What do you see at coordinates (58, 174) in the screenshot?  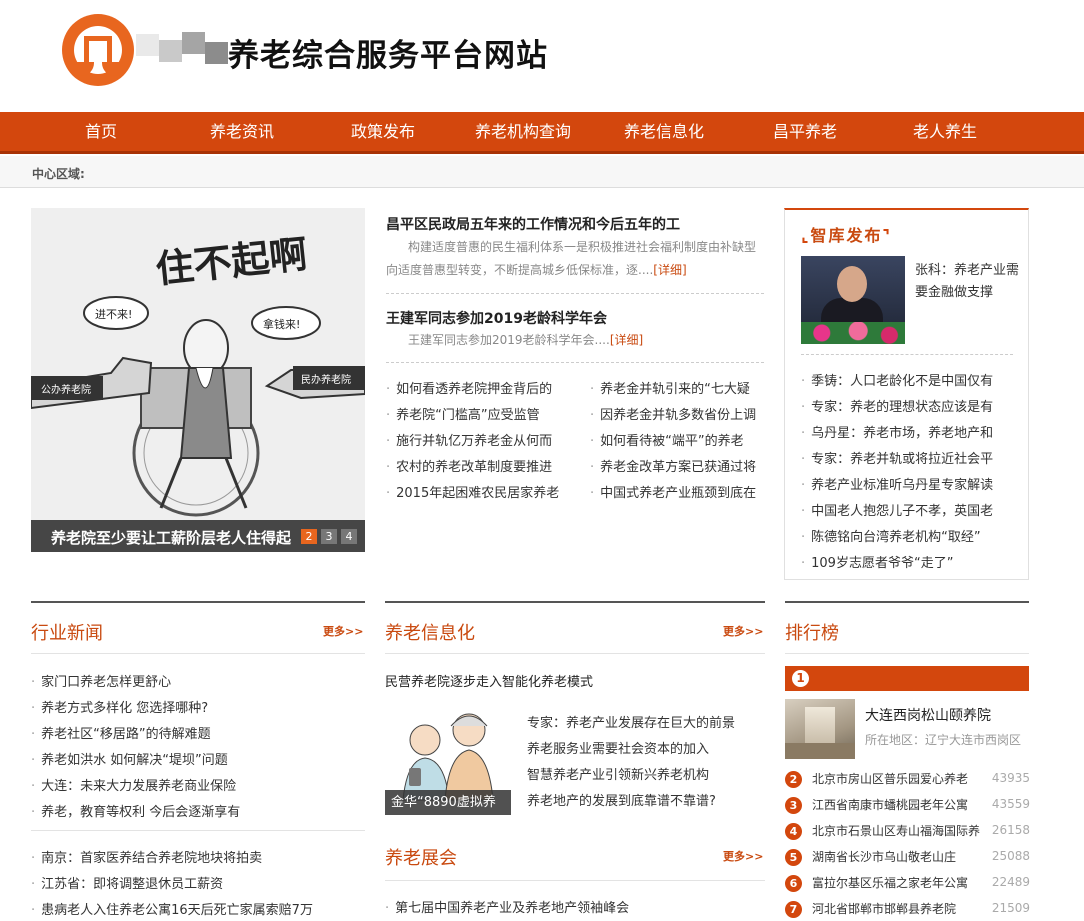 I see `center-region-label: 中心区域:` at bounding box center [58, 174].